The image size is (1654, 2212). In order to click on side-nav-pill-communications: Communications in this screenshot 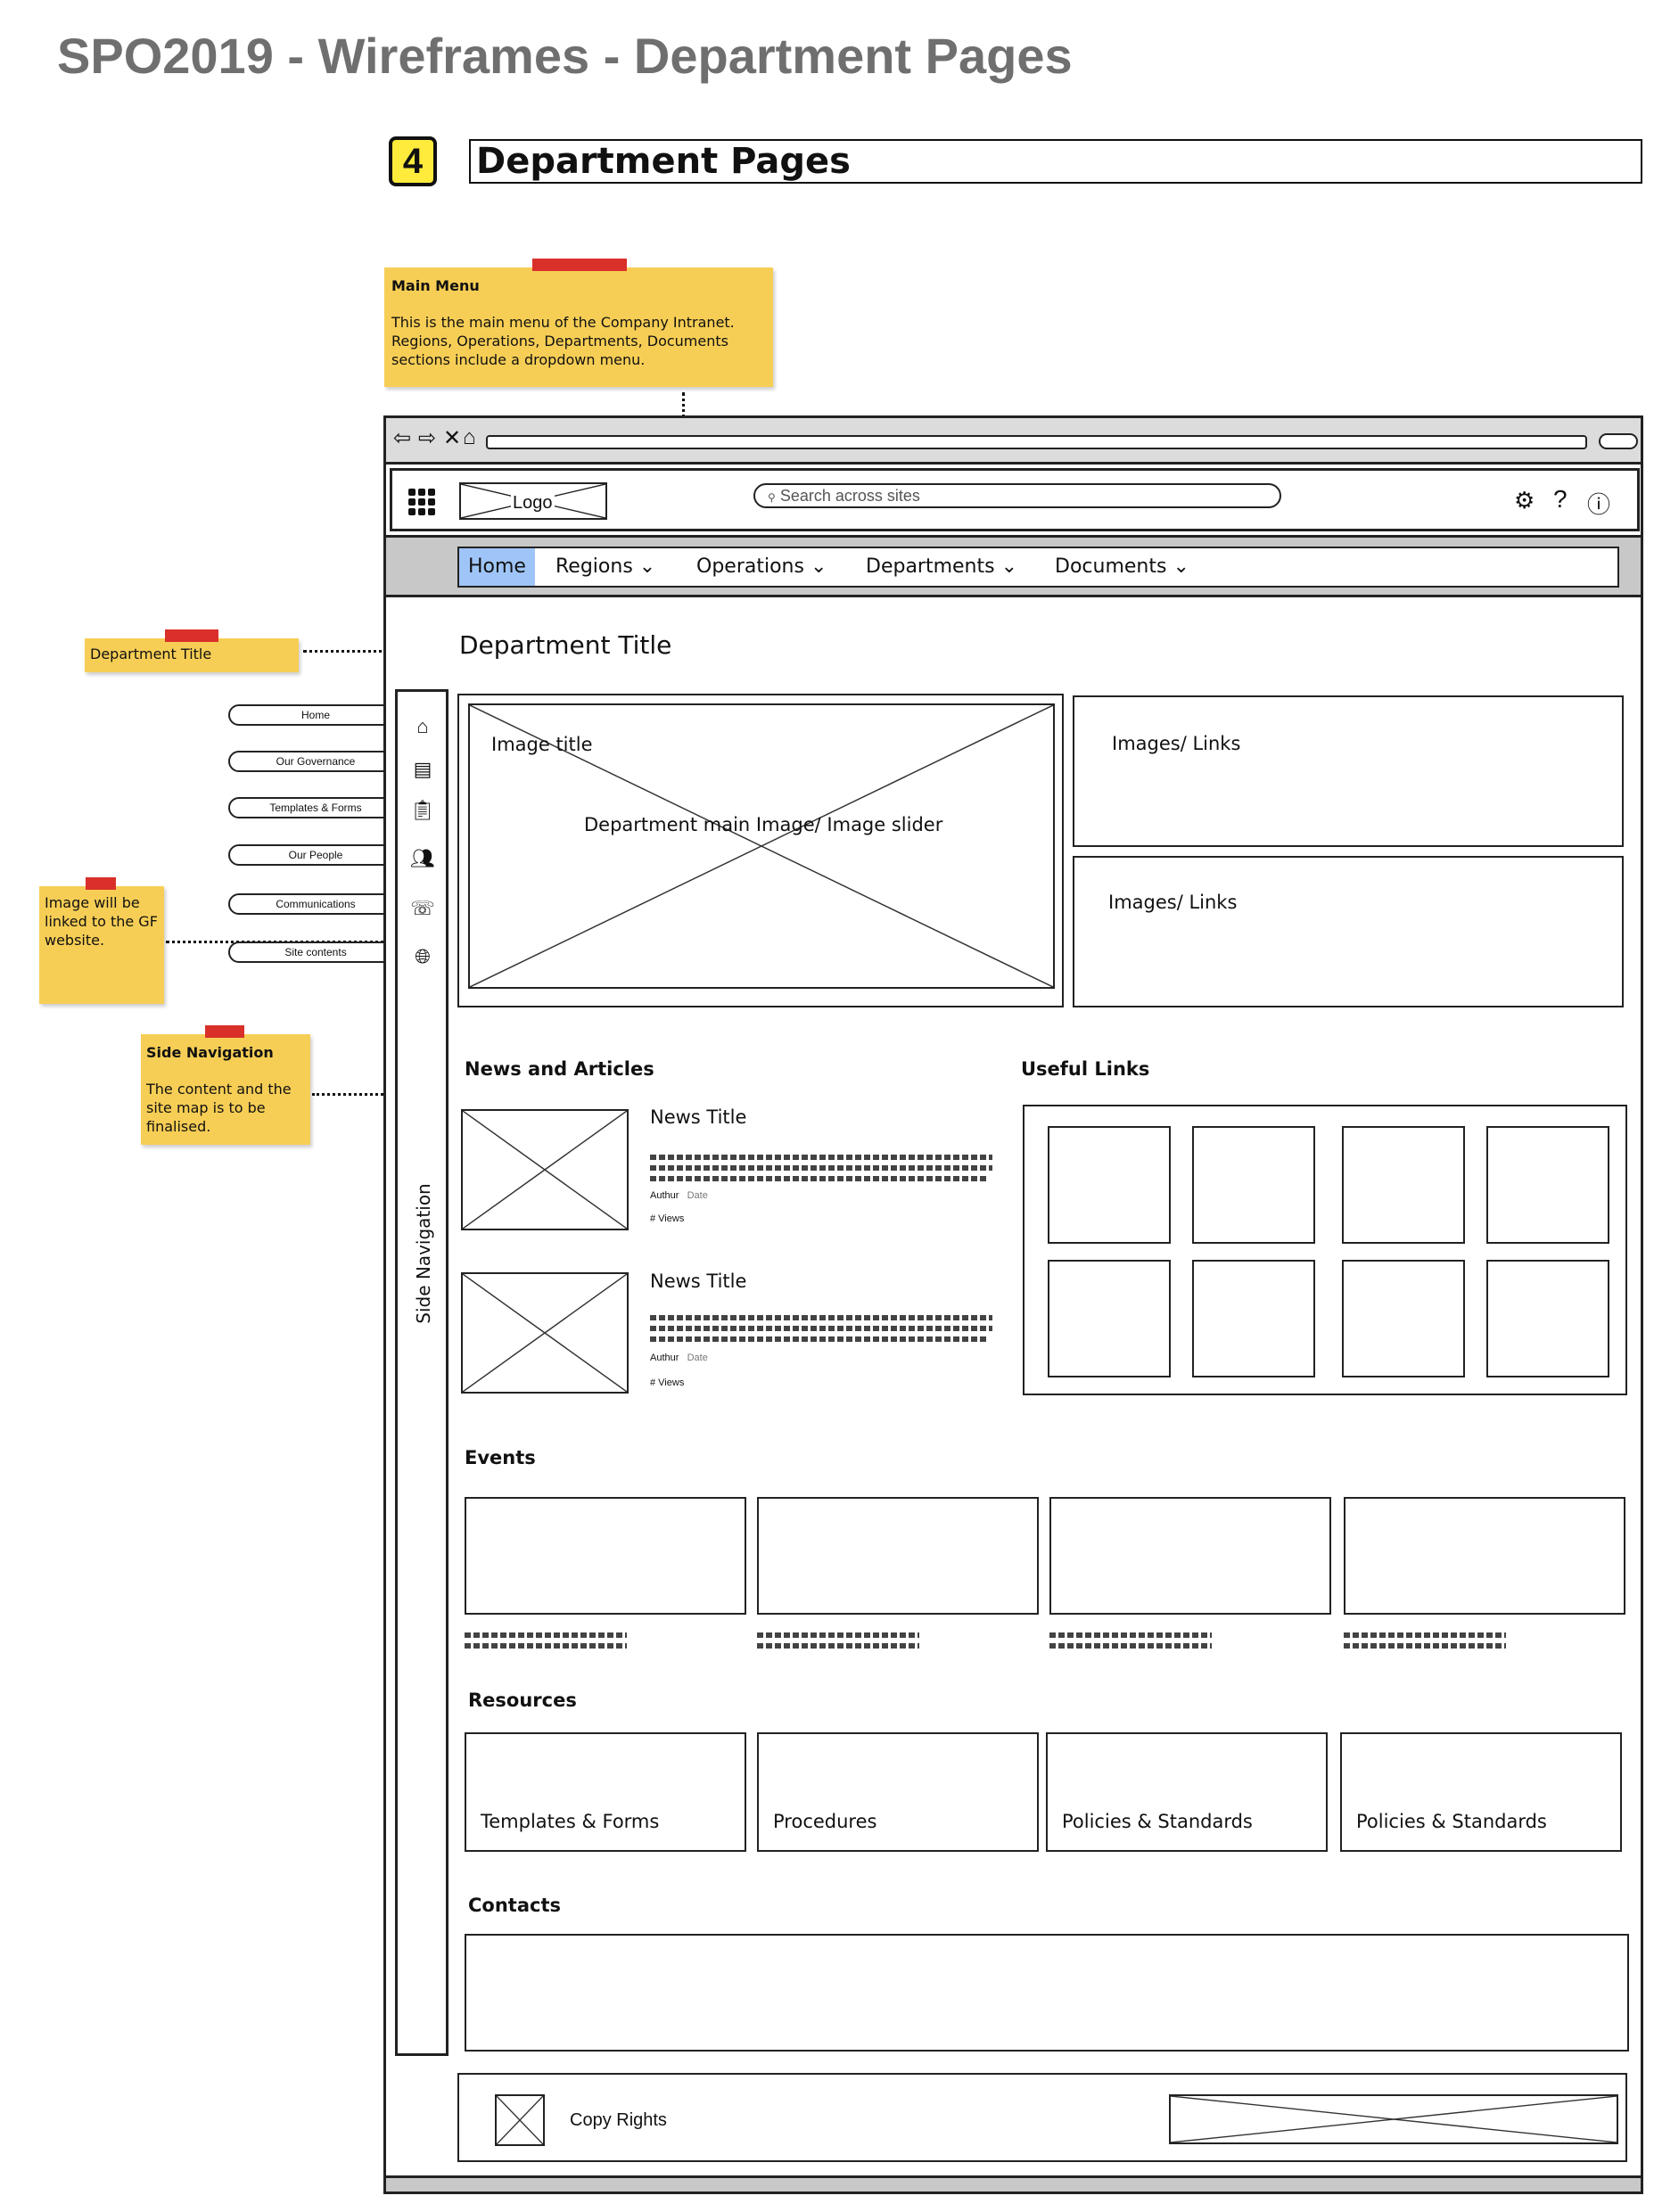, I will do `click(315, 904)`.